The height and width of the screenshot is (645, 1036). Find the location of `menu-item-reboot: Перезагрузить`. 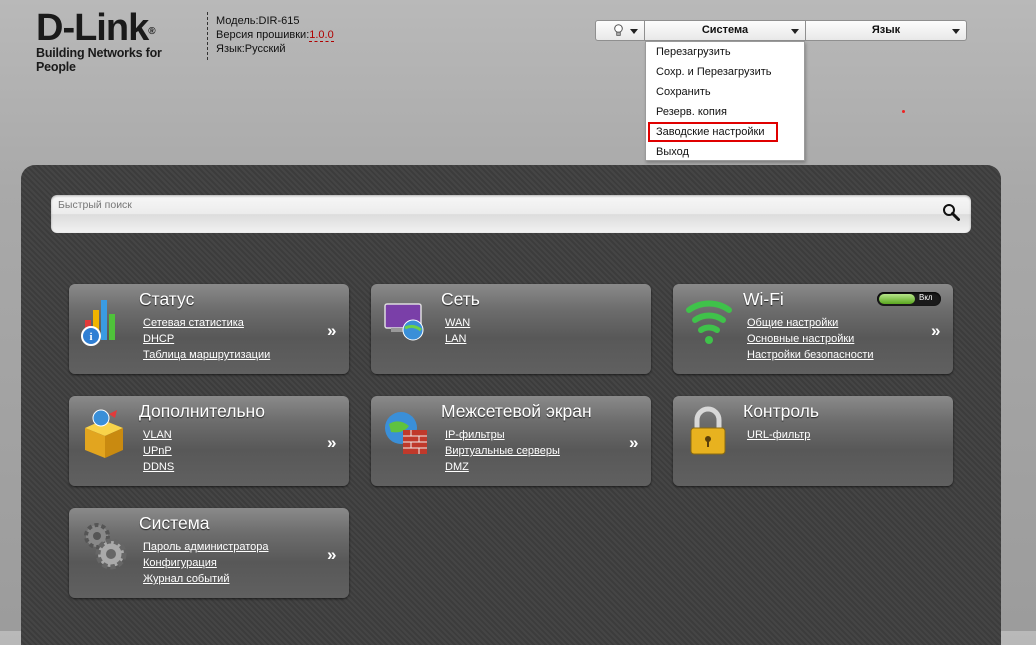

menu-item-reboot: Перезагрузить is located at coordinates (725, 52).